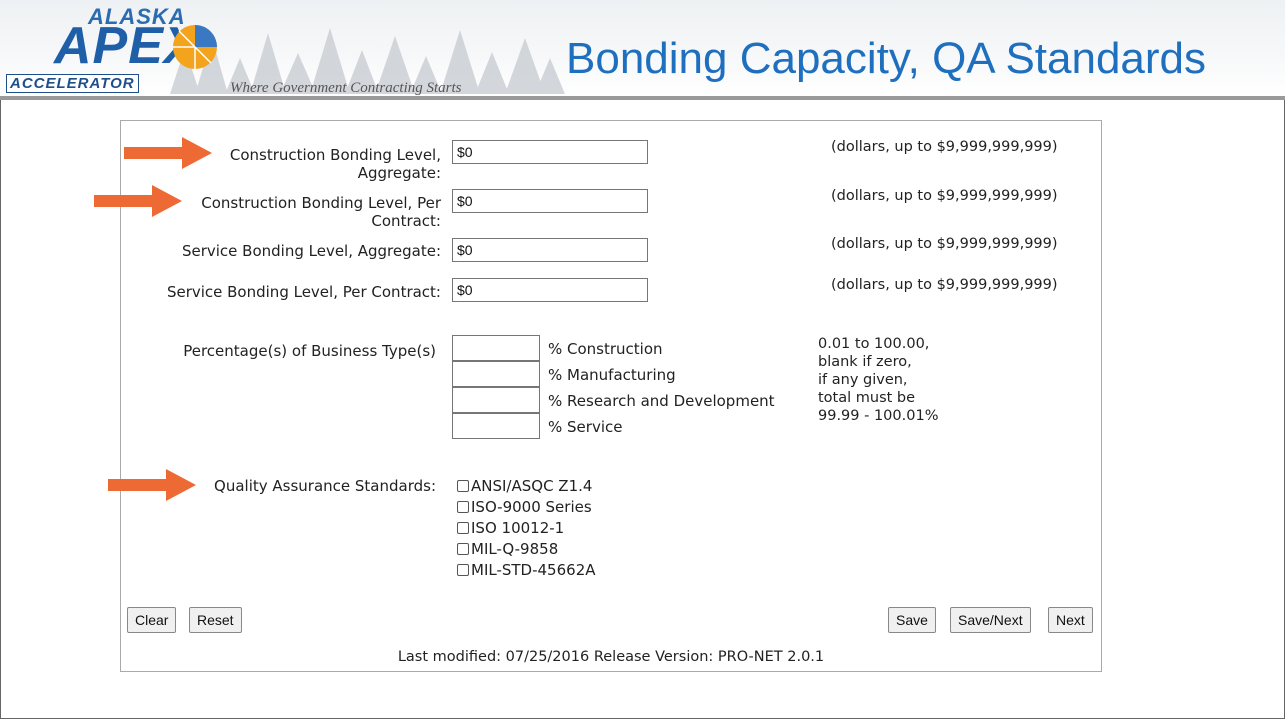  What do you see at coordinates (605, 349) in the screenshot?
I see `pct-construction-label: % Construction` at bounding box center [605, 349].